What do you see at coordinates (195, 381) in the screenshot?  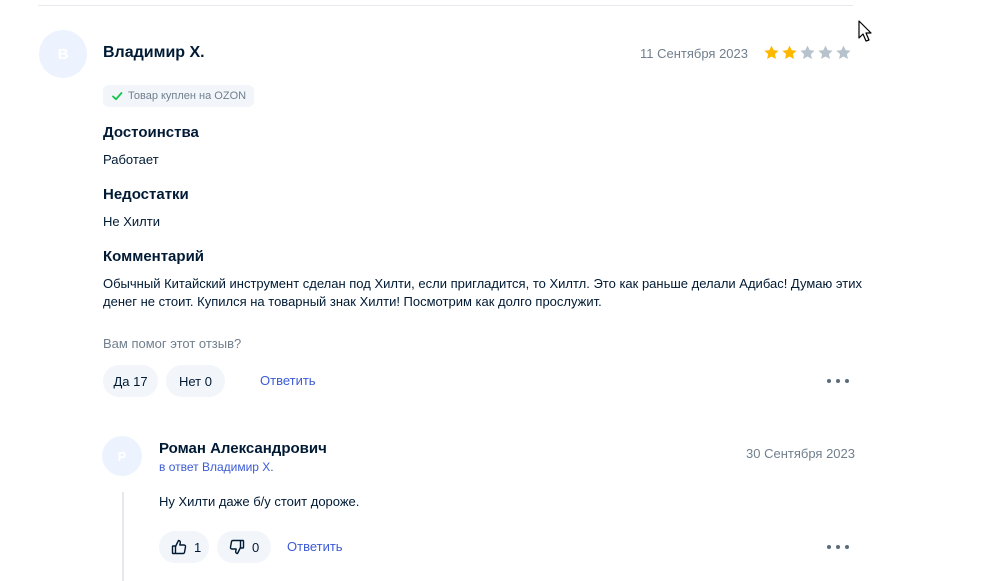 I see `helpful-no-button: Нет 0` at bounding box center [195, 381].